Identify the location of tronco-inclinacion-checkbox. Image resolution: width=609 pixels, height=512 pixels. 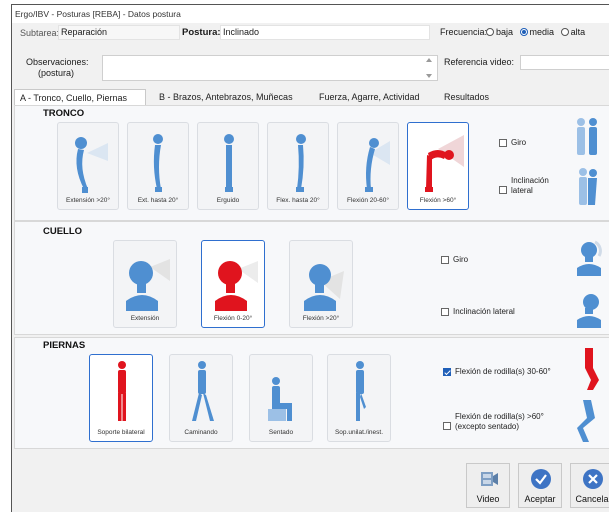
(503, 190).